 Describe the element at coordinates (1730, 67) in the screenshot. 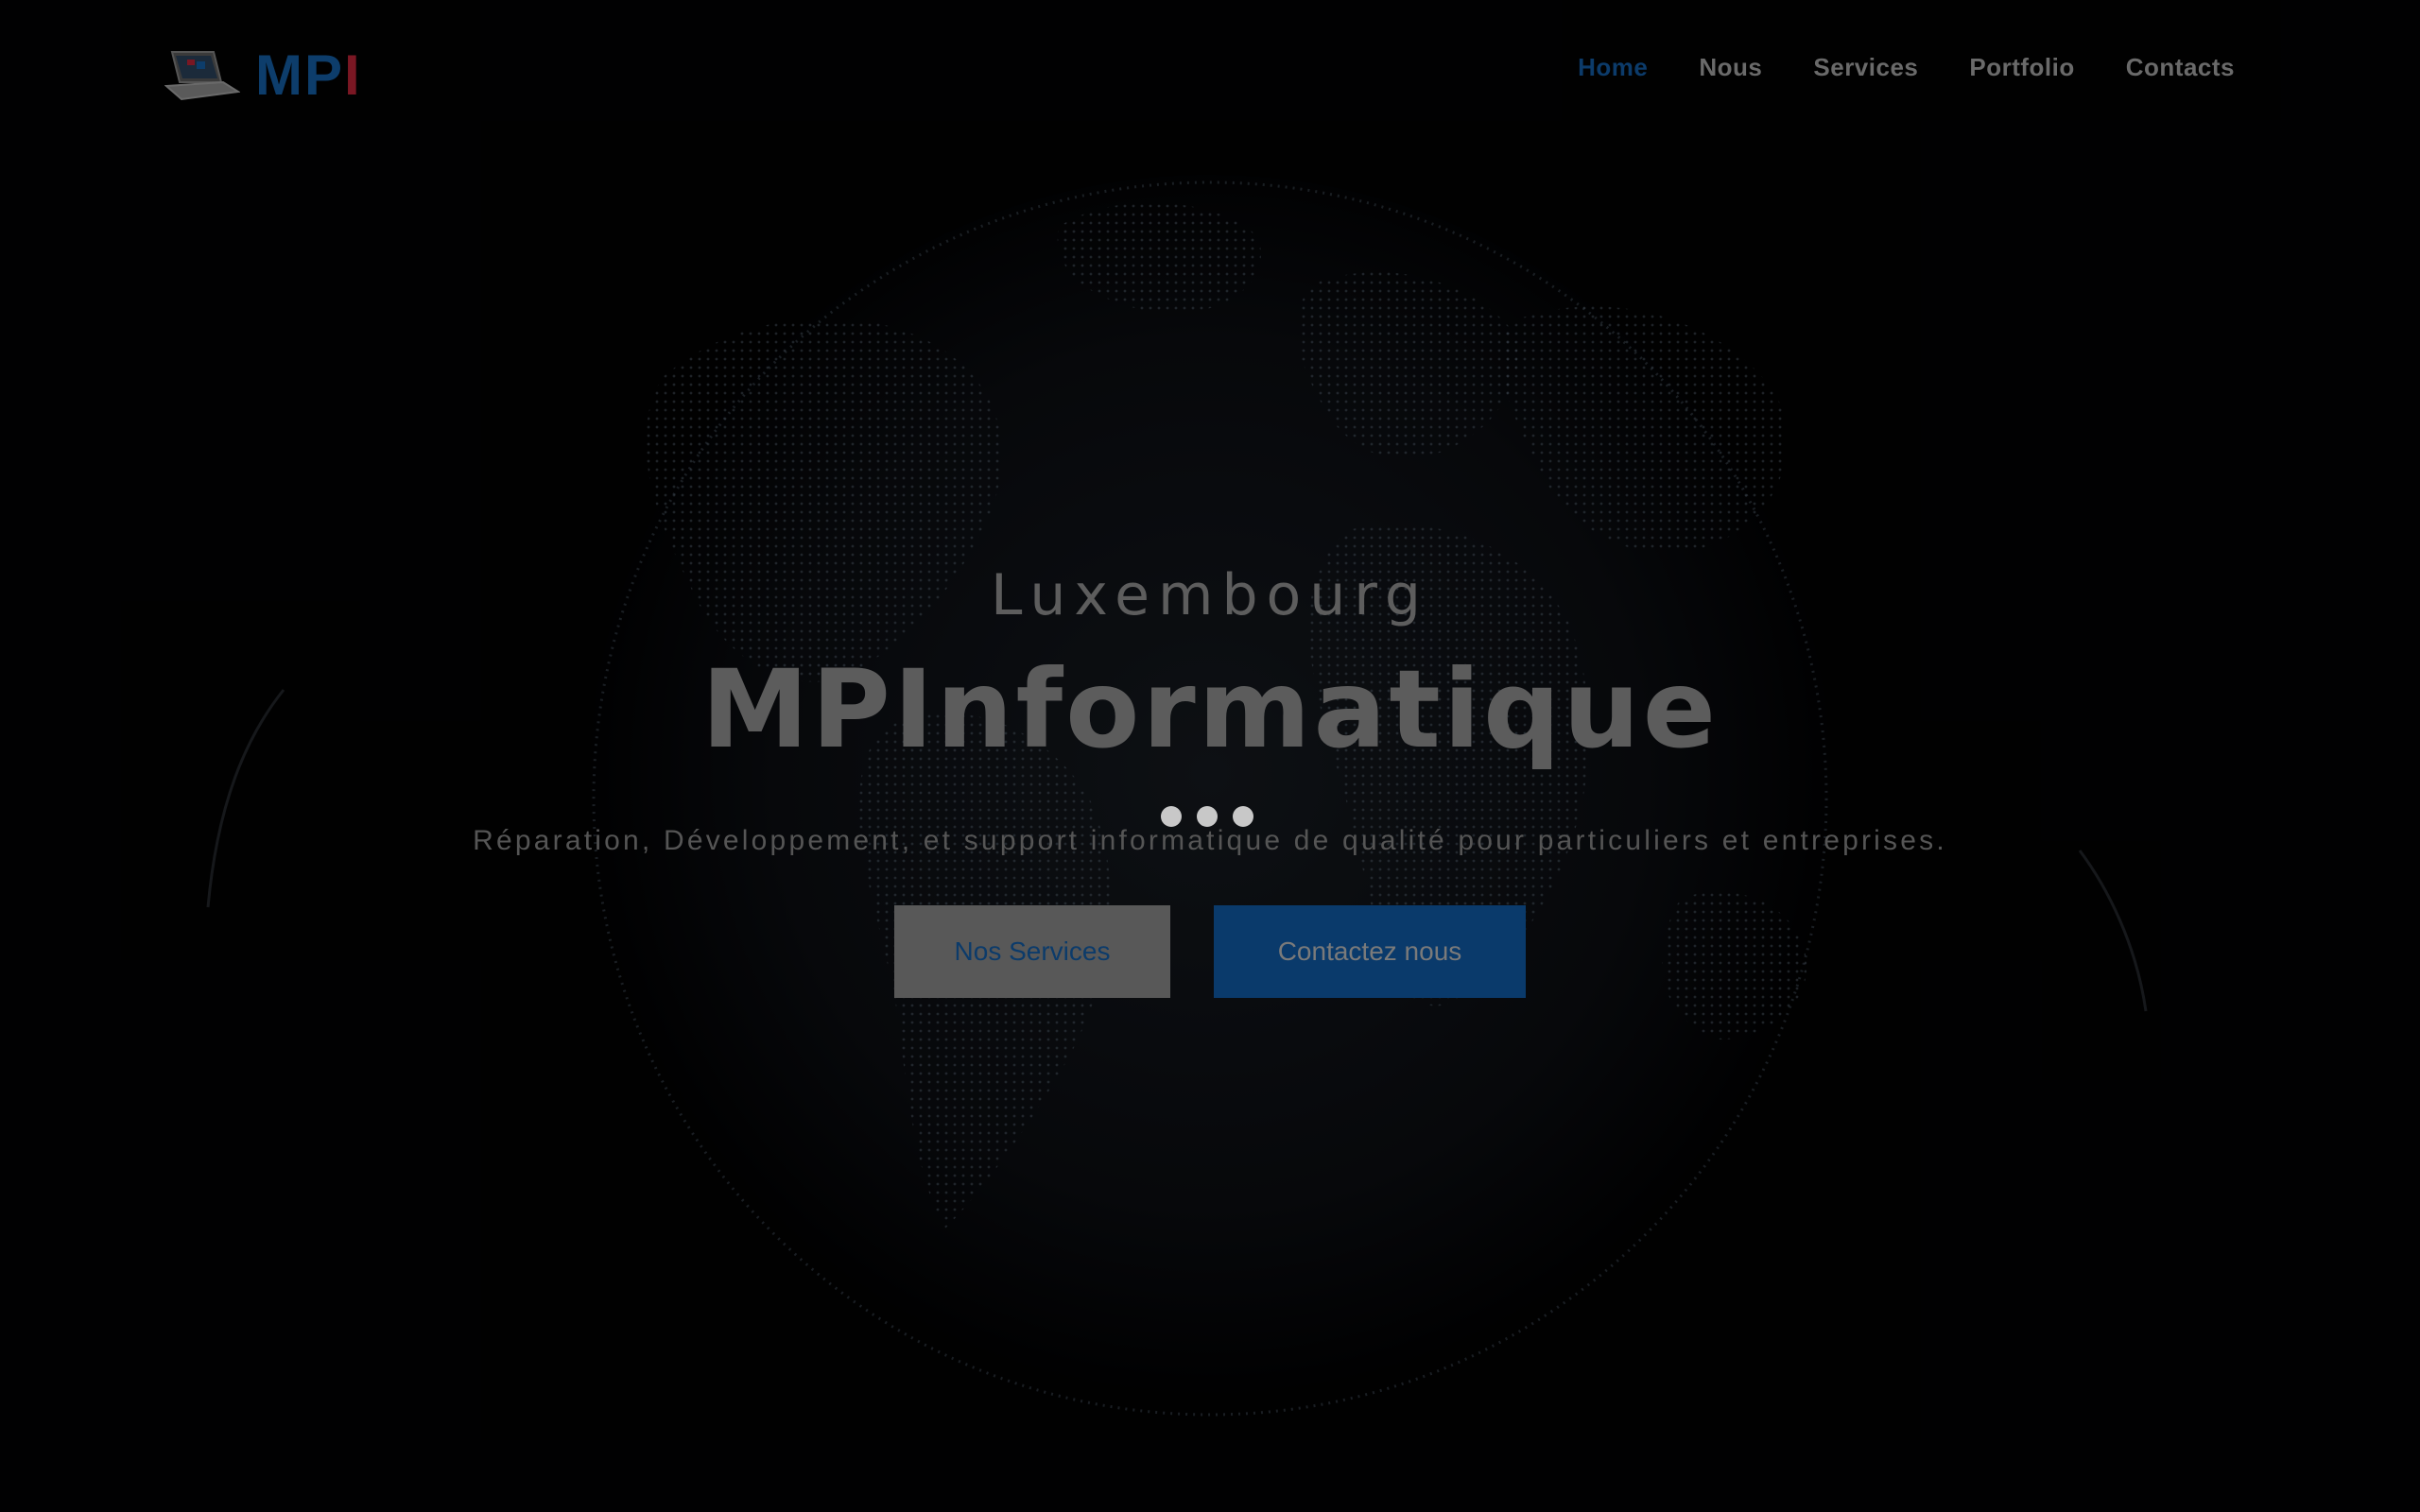

I see `nav-item-nous: Nous` at that location.